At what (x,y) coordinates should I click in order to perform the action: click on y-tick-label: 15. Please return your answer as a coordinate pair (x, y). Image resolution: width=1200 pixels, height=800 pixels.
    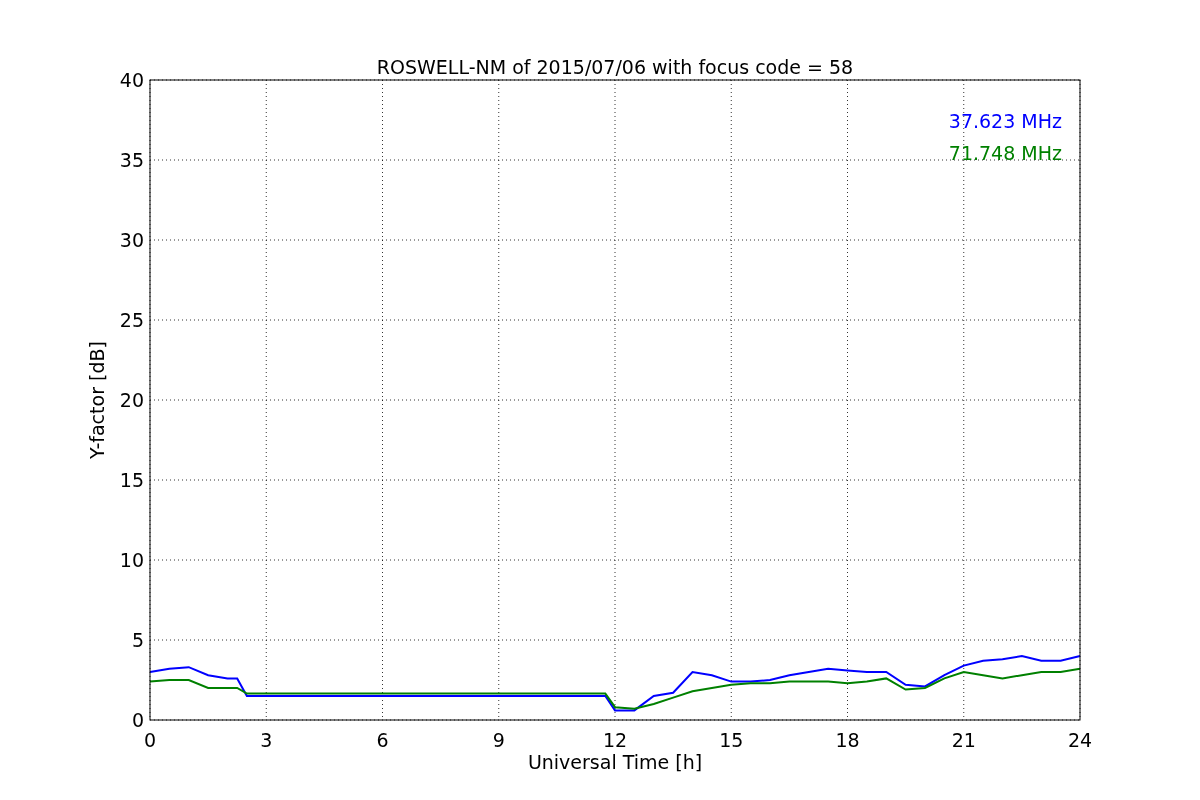
    Looking at the image, I should click on (131, 480).